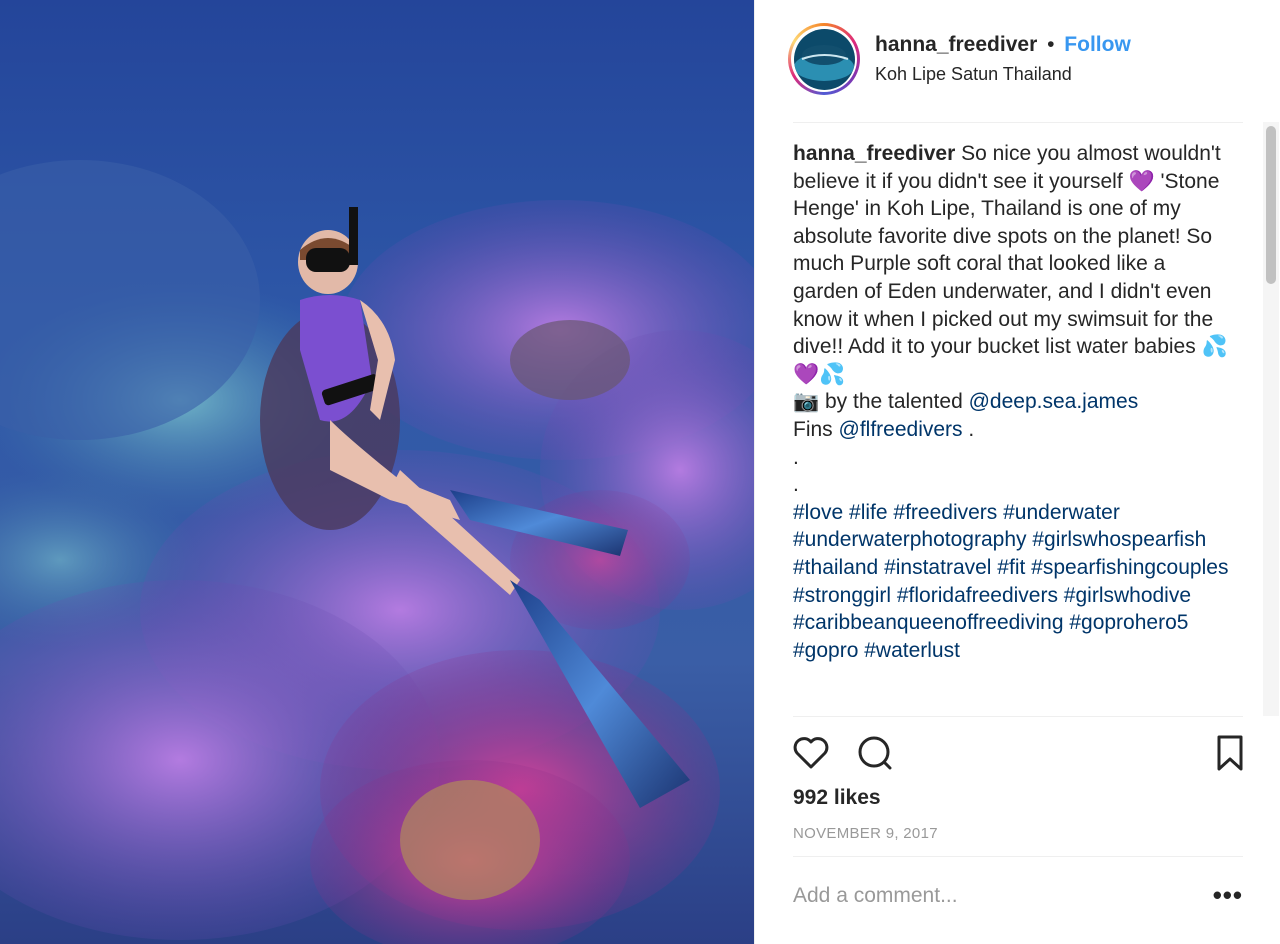 This screenshot has height=944, width=1280. What do you see at coordinates (983, 896) in the screenshot?
I see `comment-input` at bounding box center [983, 896].